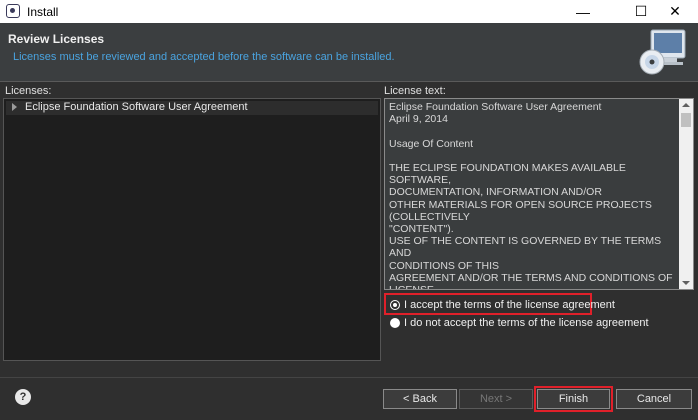  Describe the element at coordinates (349, 11) in the screenshot. I see `title-bar: Install — ☐ ✕` at that location.